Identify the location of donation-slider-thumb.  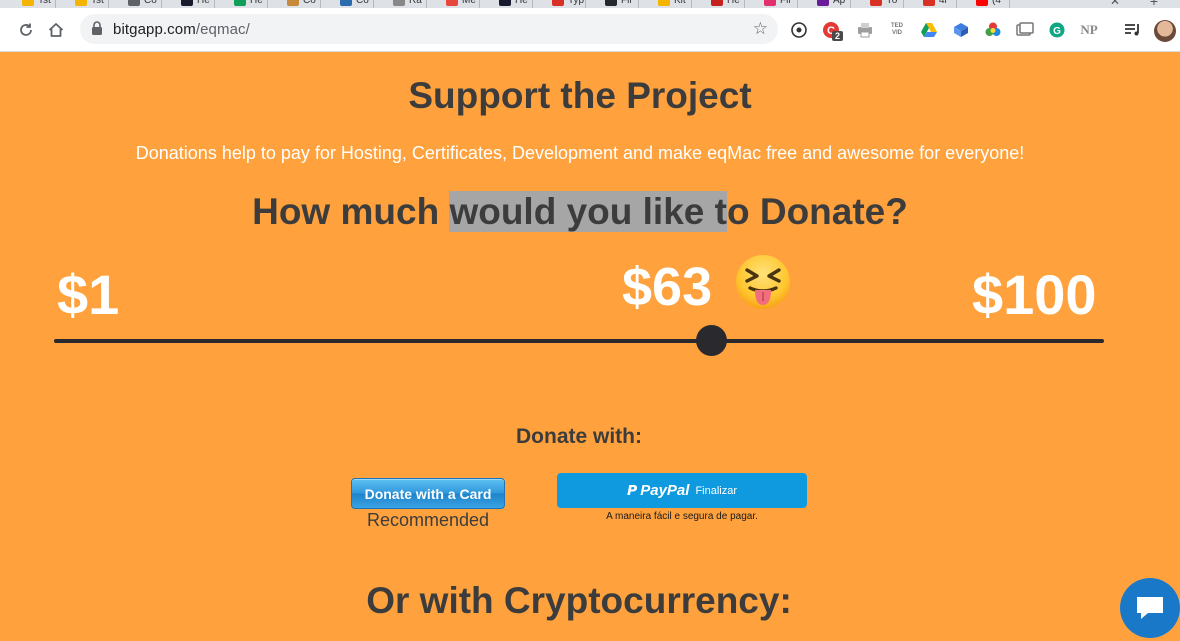
(712, 340).